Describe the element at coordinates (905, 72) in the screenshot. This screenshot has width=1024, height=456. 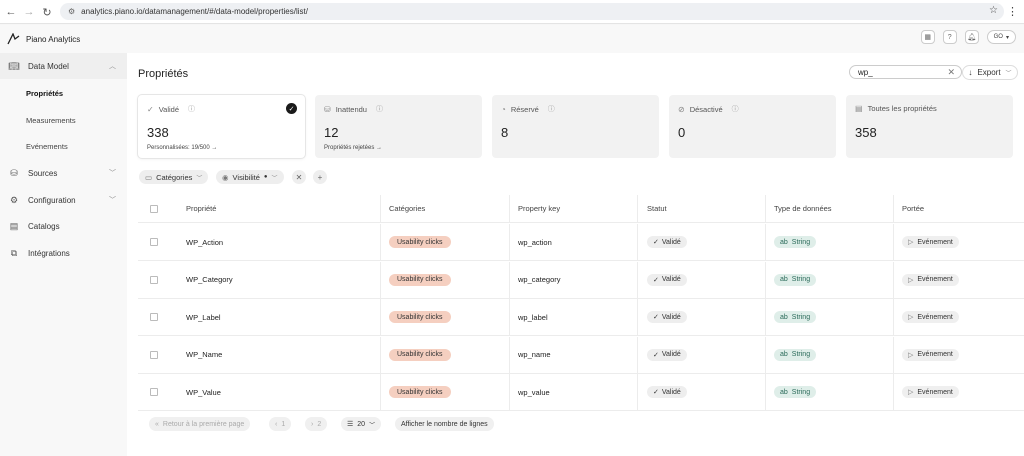
I see `search-input: wp_ ✕` at that location.